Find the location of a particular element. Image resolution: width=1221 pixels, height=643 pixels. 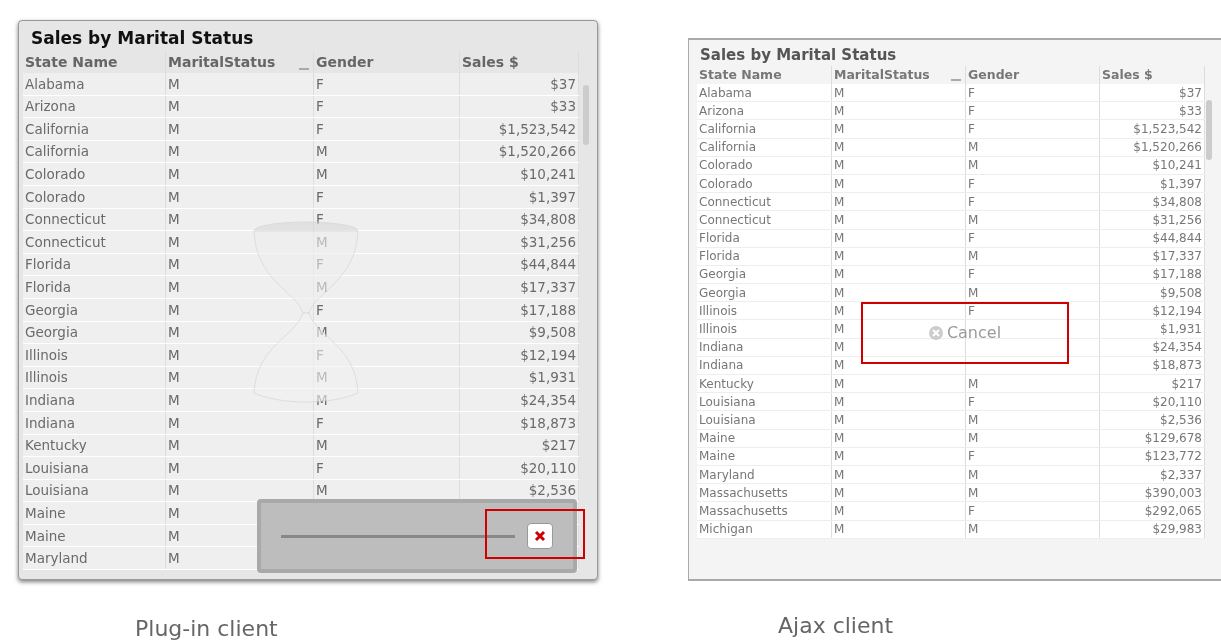

cancel-button is located at coordinates (540, 536).